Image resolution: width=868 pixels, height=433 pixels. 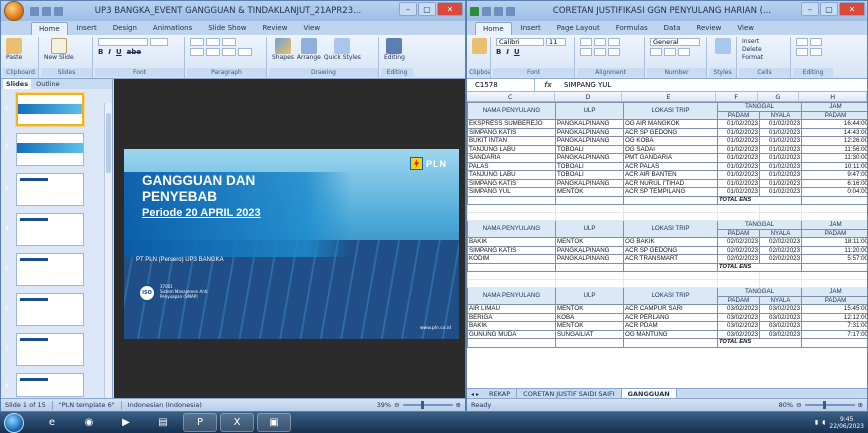 I want to click on zoom-in-icon: ⊕, so click(x=458, y=405).